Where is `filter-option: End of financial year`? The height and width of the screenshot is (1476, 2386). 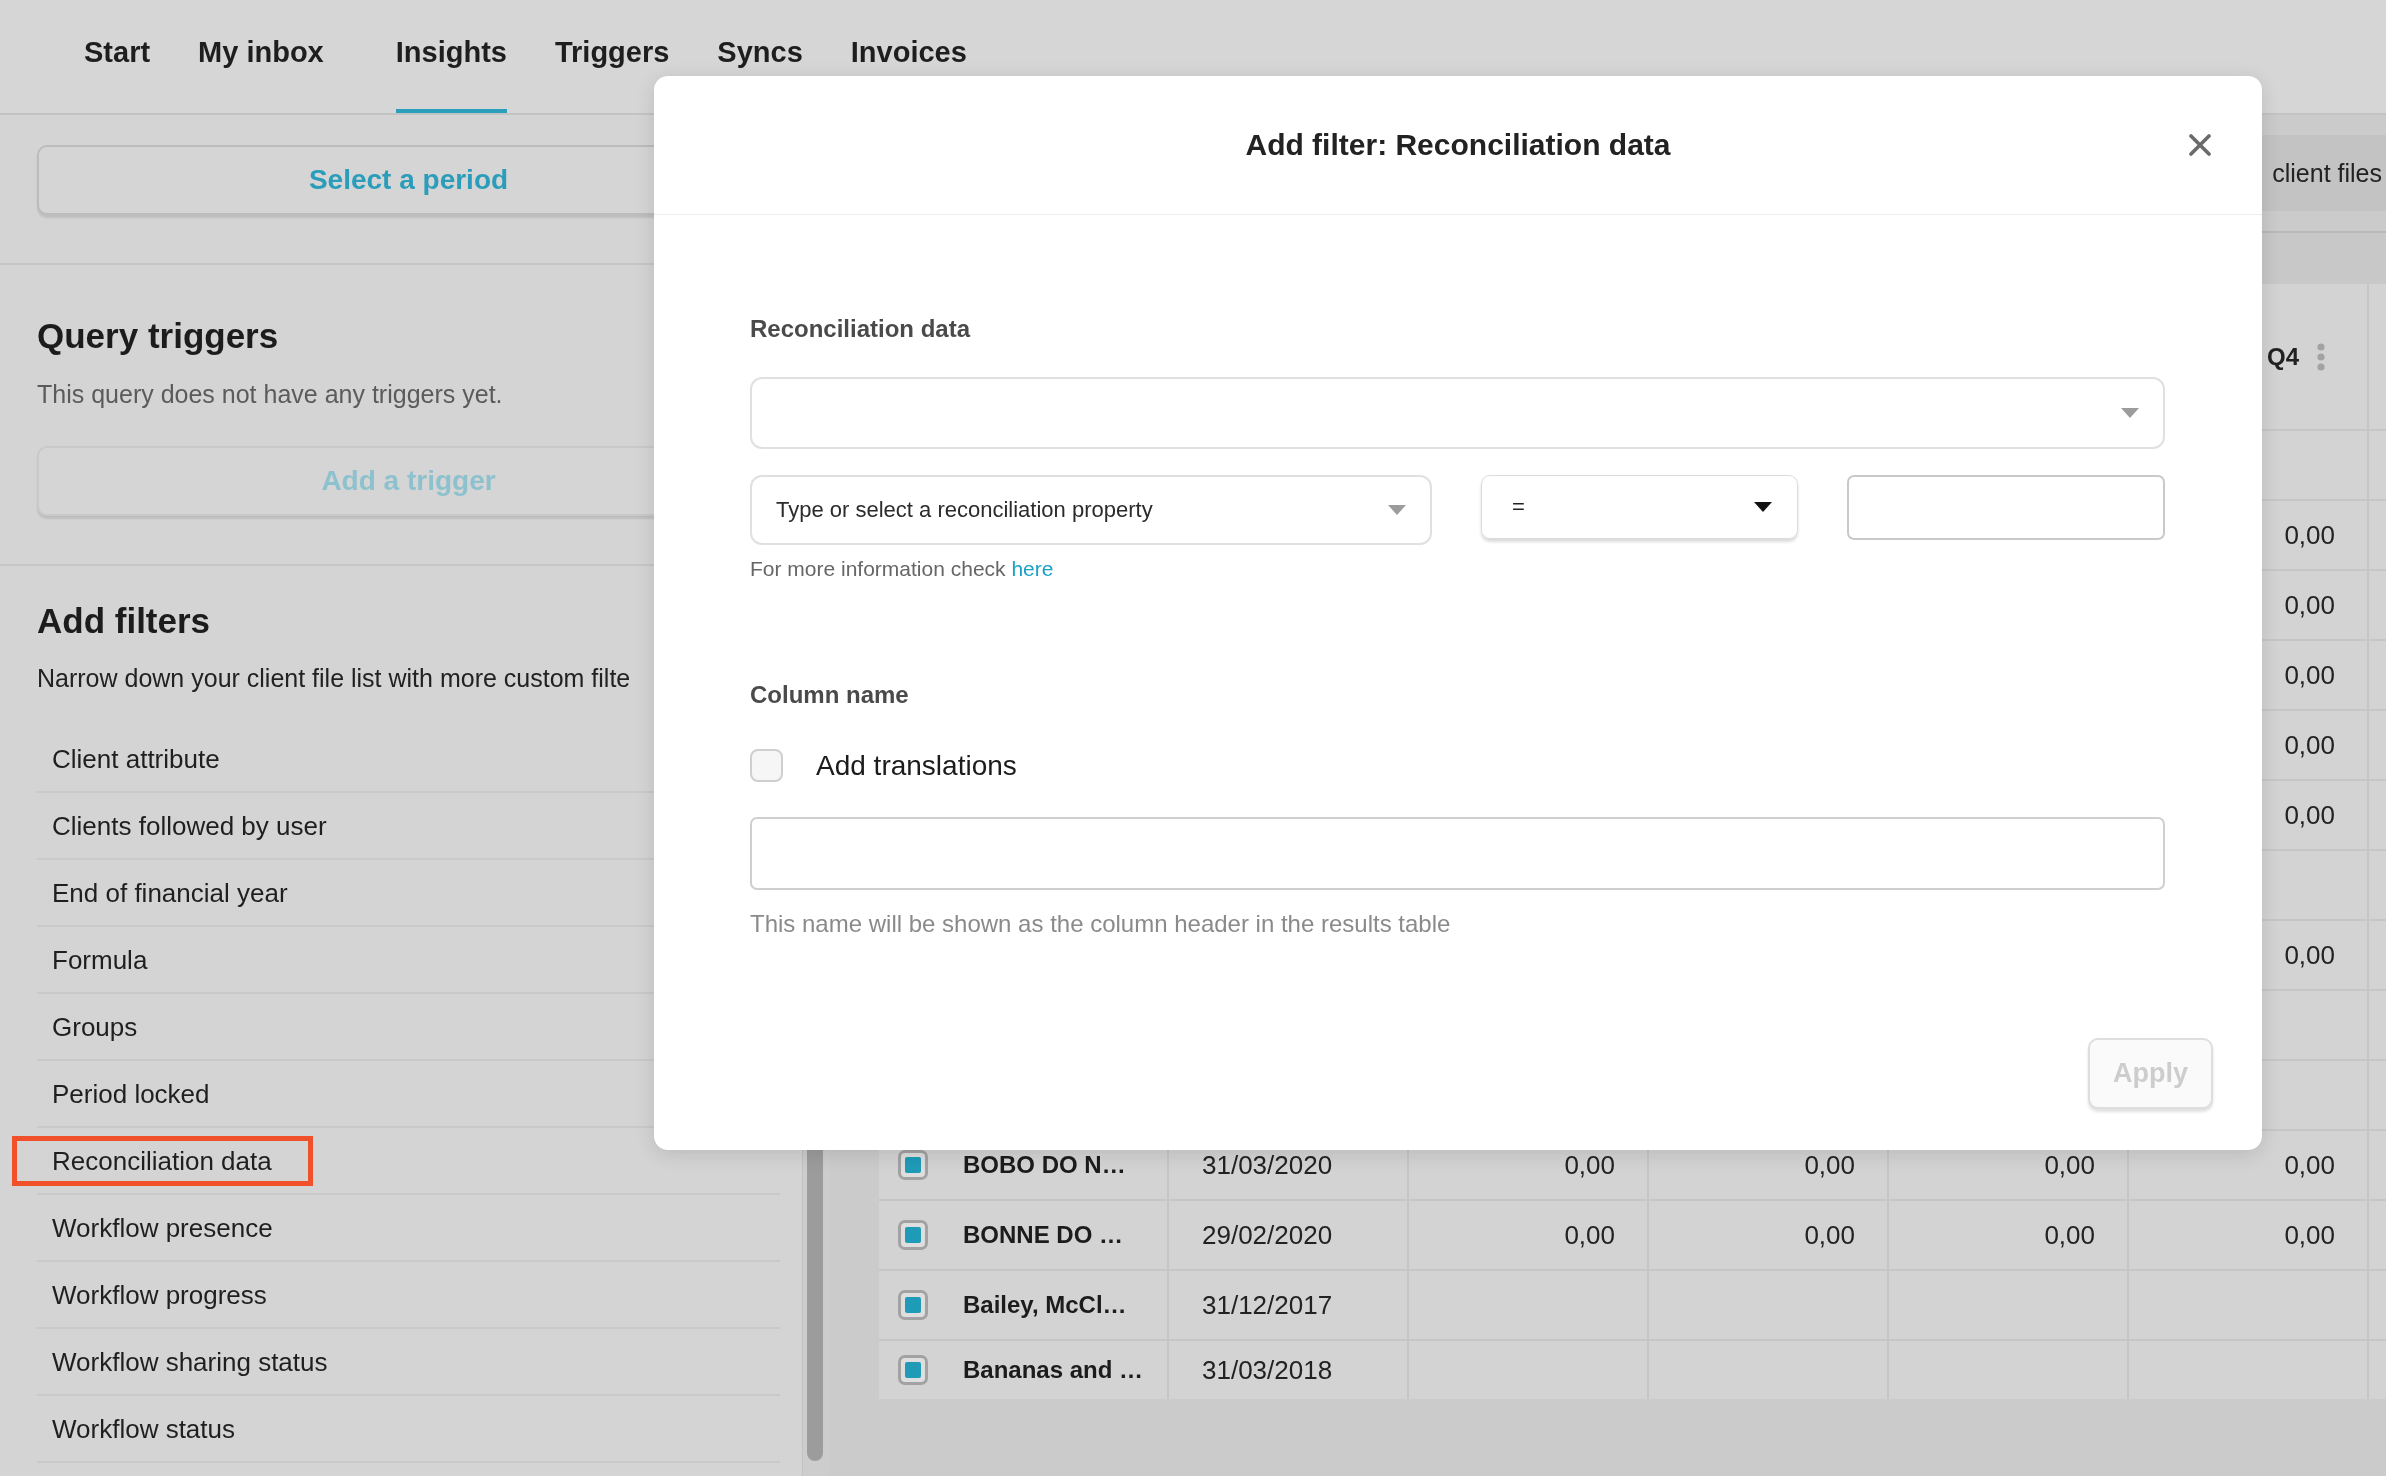
filter-option: End of financial year is located at coordinates (170, 892).